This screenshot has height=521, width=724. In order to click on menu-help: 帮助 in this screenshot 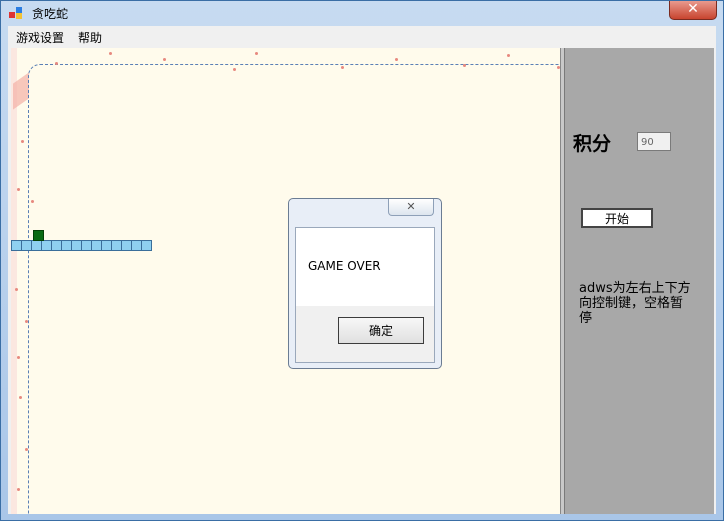, I will do `click(90, 37)`.